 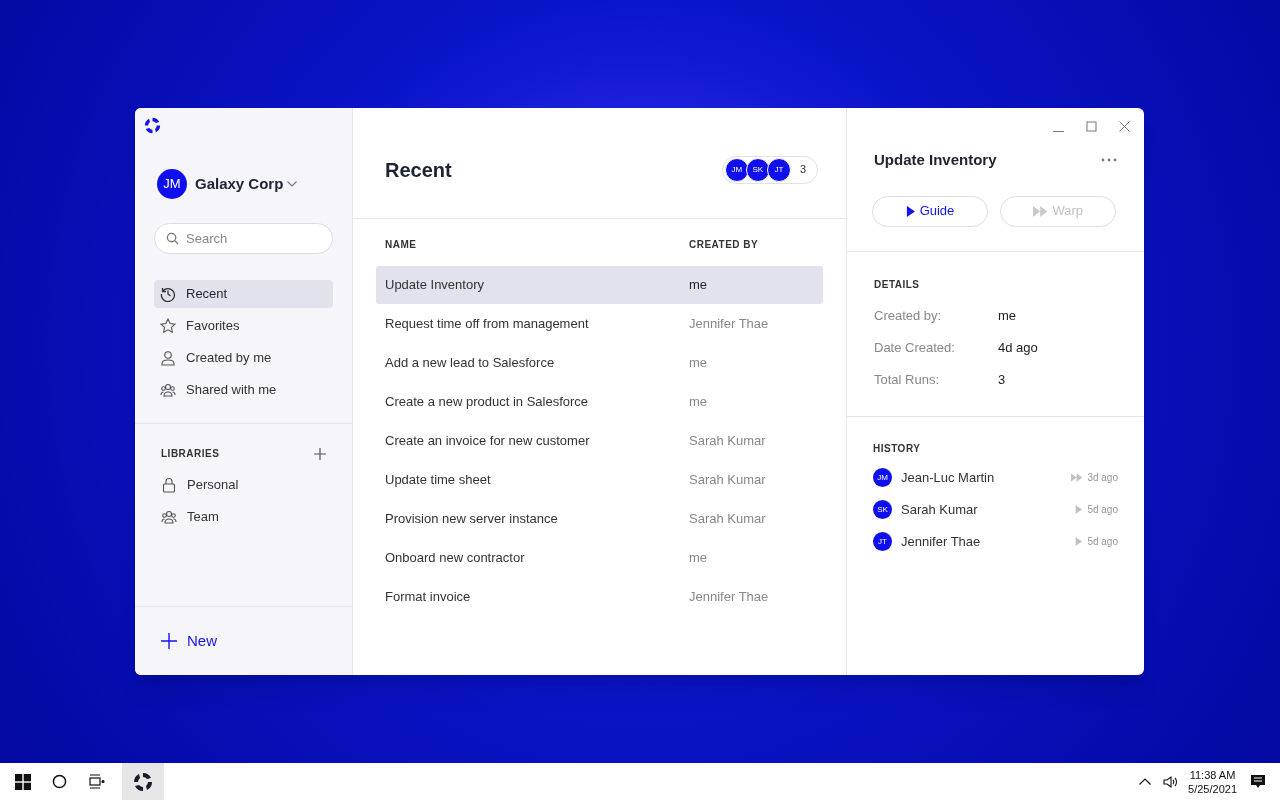 What do you see at coordinates (1002, 379) in the screenshot?
I see `field-value: 3` at bounding box center [1002, 379].